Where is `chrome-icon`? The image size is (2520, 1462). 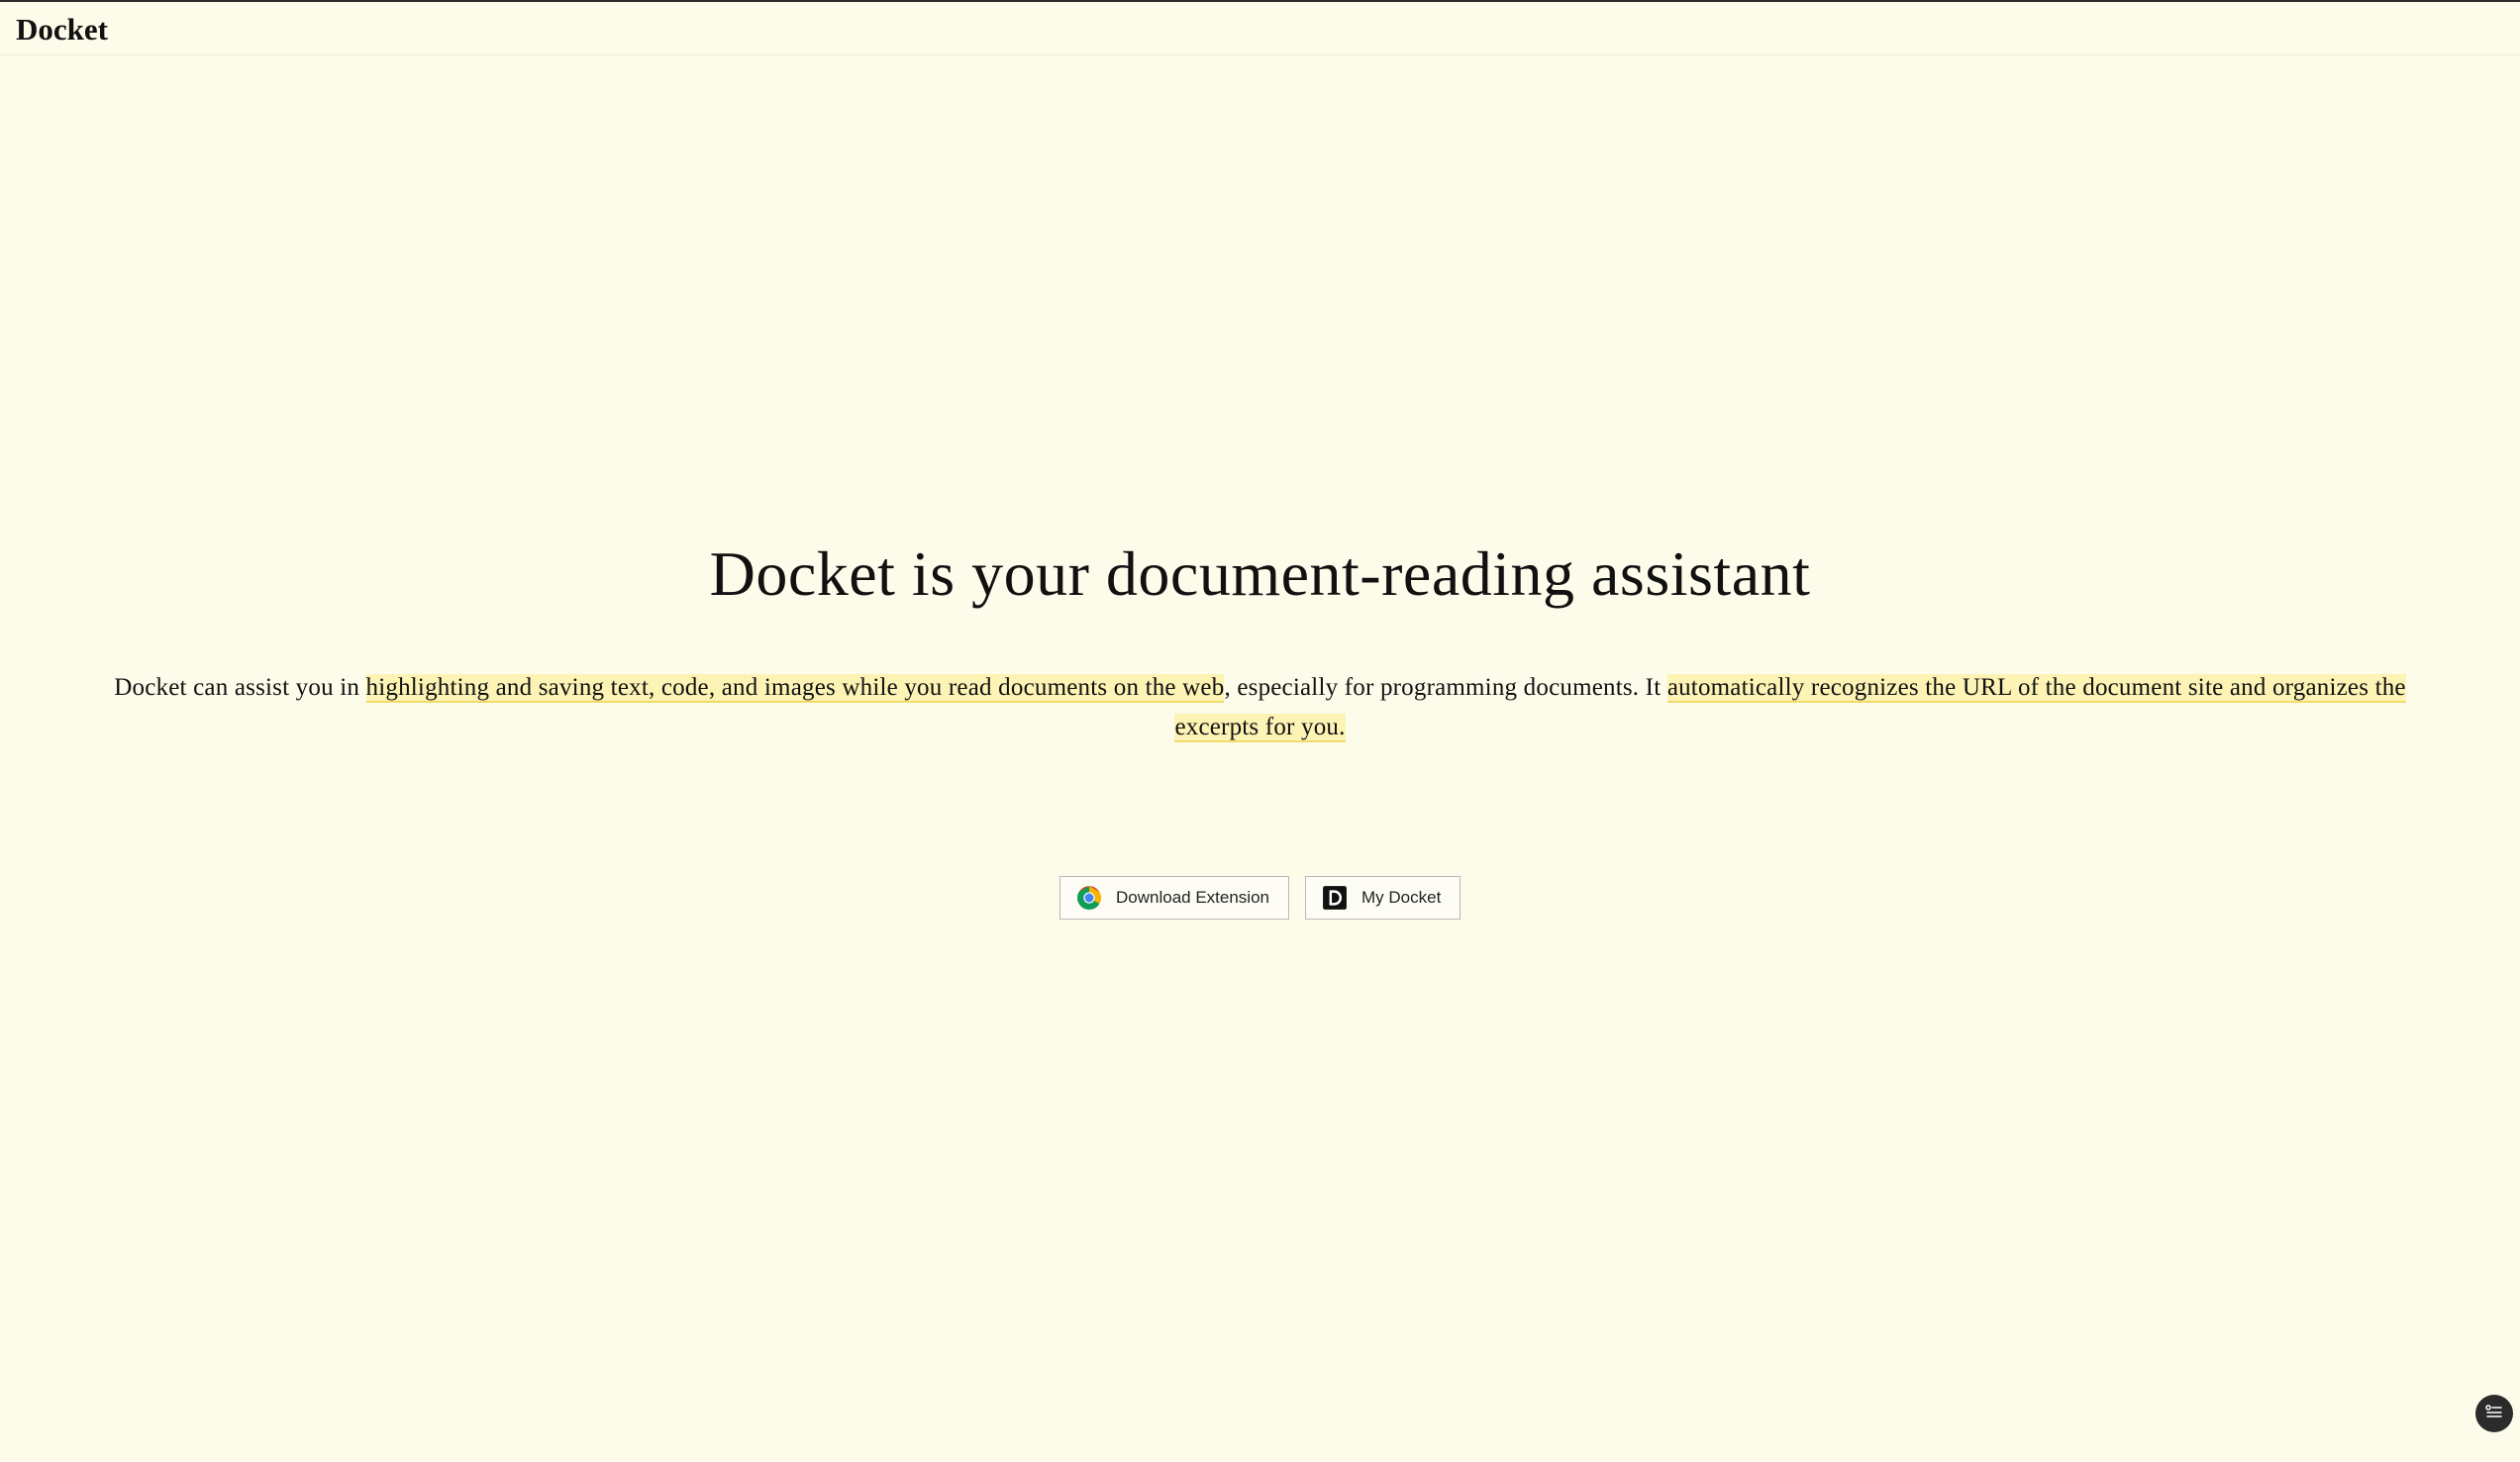 chrome-icon is located at coordinates (1089, 898).